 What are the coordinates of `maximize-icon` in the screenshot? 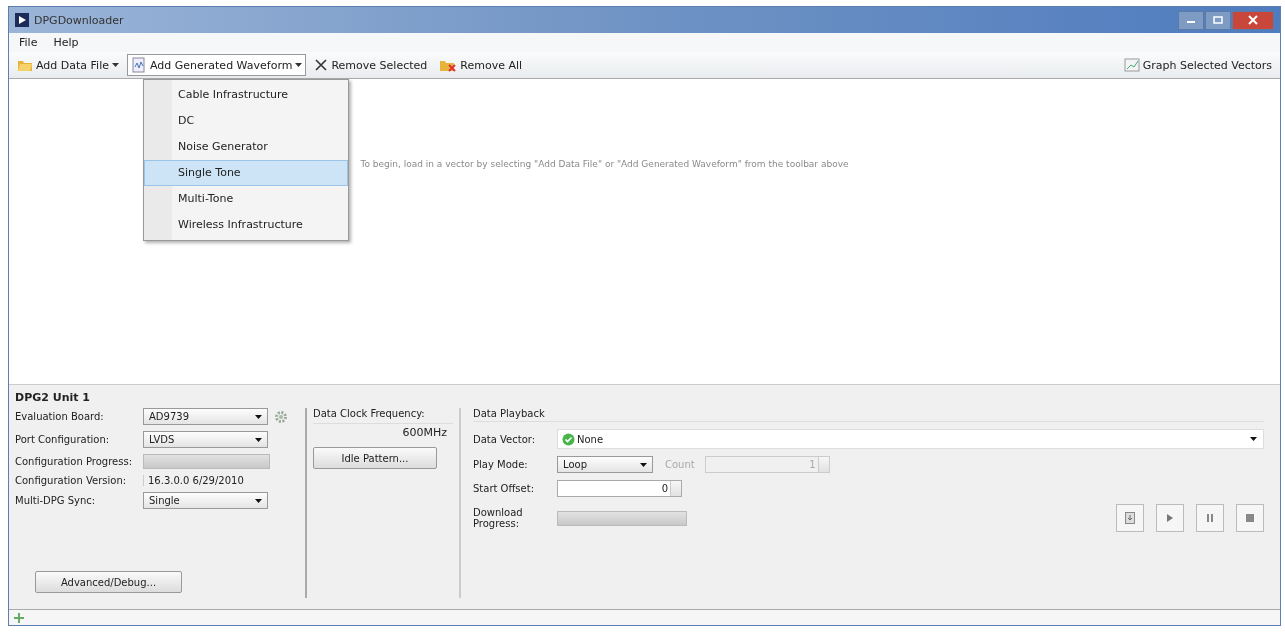 It's located at (1218, 20).